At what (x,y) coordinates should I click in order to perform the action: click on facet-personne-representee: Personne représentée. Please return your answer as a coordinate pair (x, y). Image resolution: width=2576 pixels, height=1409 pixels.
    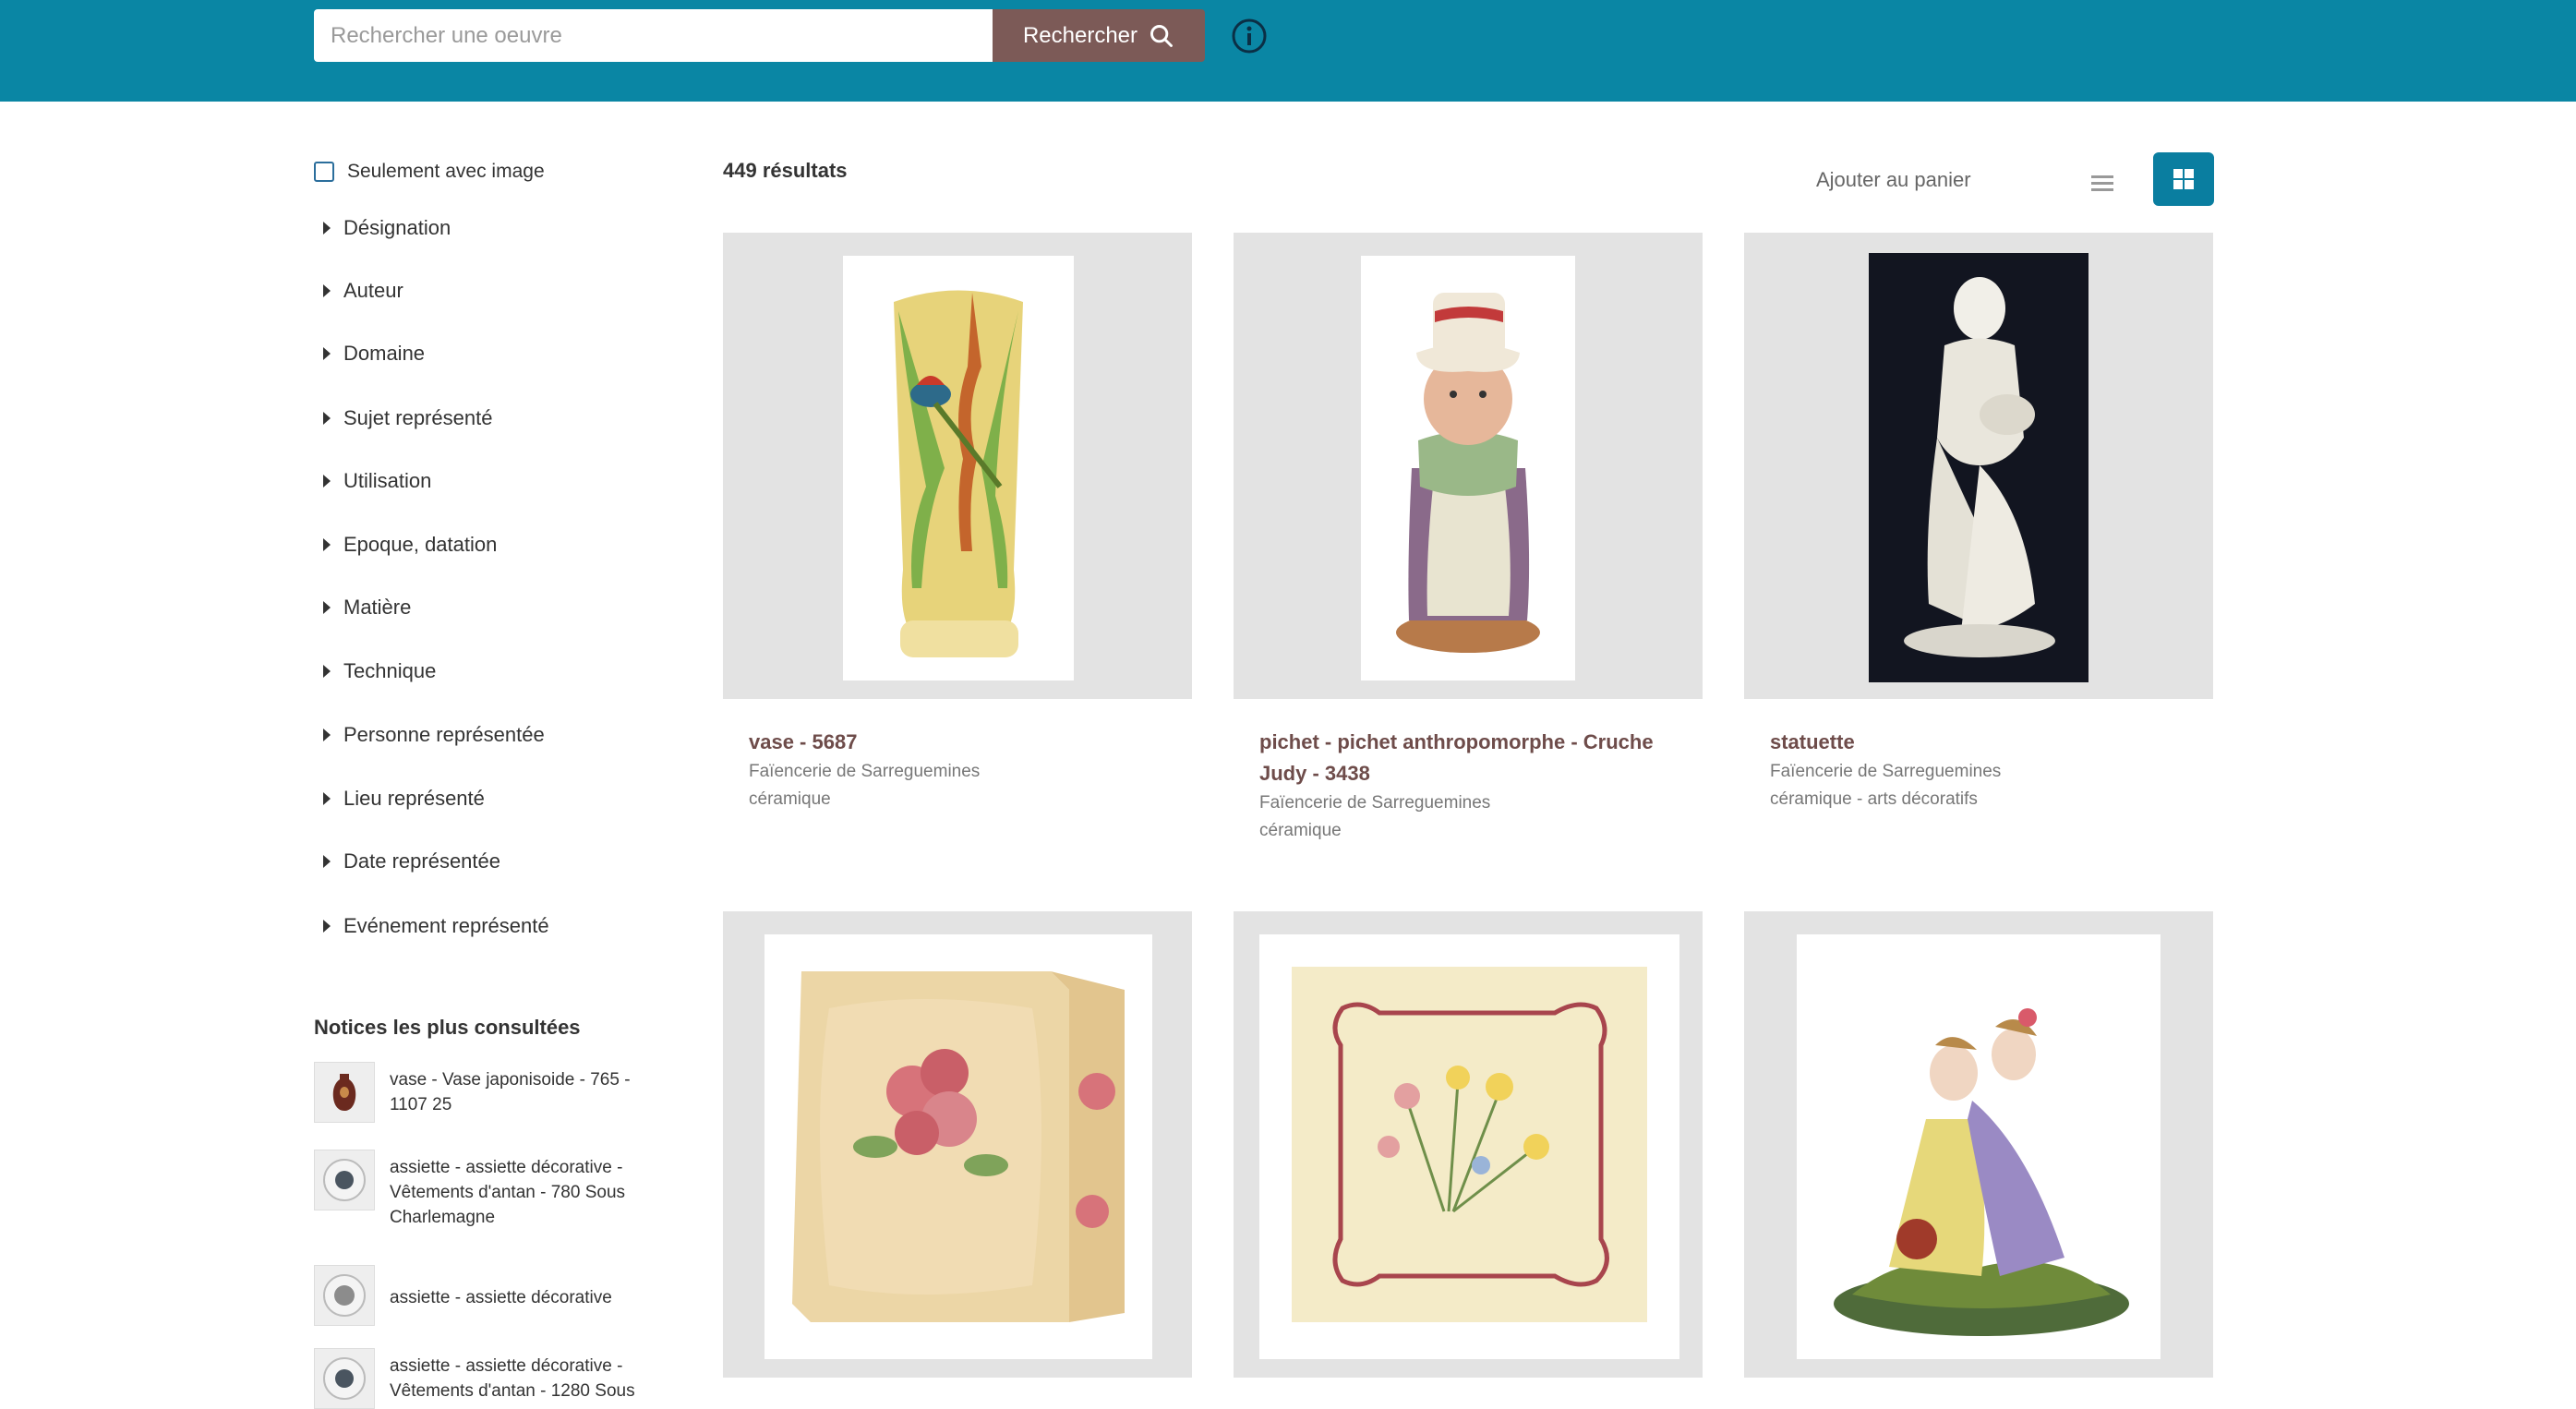
    Looking at the image, I should click on (434, 735).